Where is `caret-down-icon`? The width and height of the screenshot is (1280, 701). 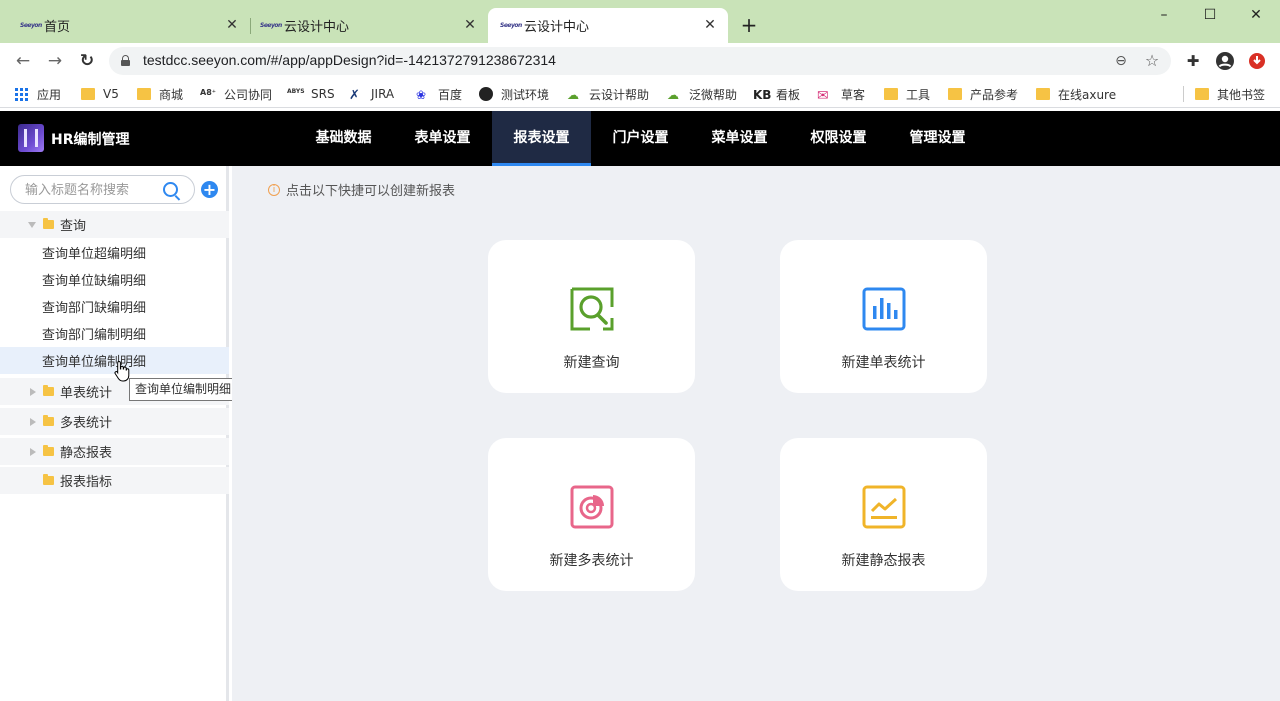 caret-down-icon is located at coordinates (33, 225).